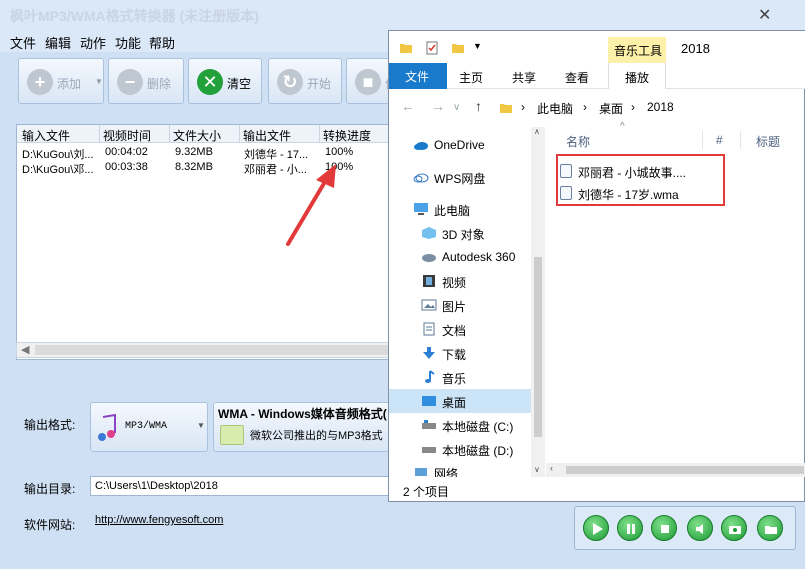 The height and width of the screenshot is (569, 805). Describe the element at coordinates (311, 205) in the screenshot. I see `red-arrow-annotation` at that location.